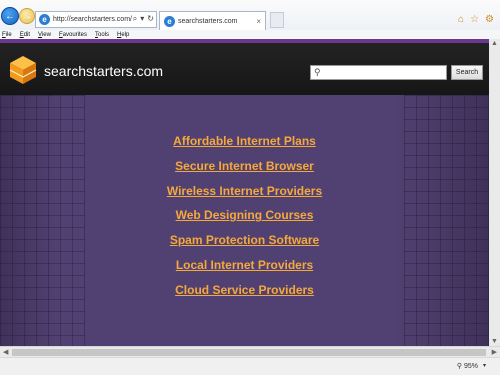 This screenshot has width=500, height=375. I want to click on search-icon: ⌕, so click(135, 19).